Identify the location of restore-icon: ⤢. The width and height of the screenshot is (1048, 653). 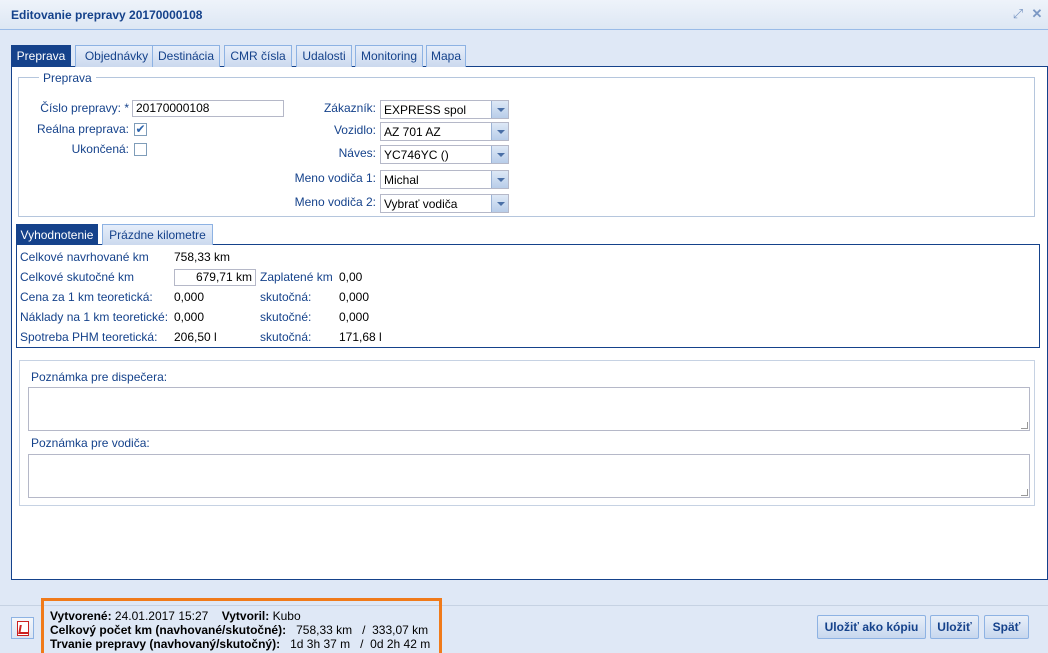
(1018, 14).